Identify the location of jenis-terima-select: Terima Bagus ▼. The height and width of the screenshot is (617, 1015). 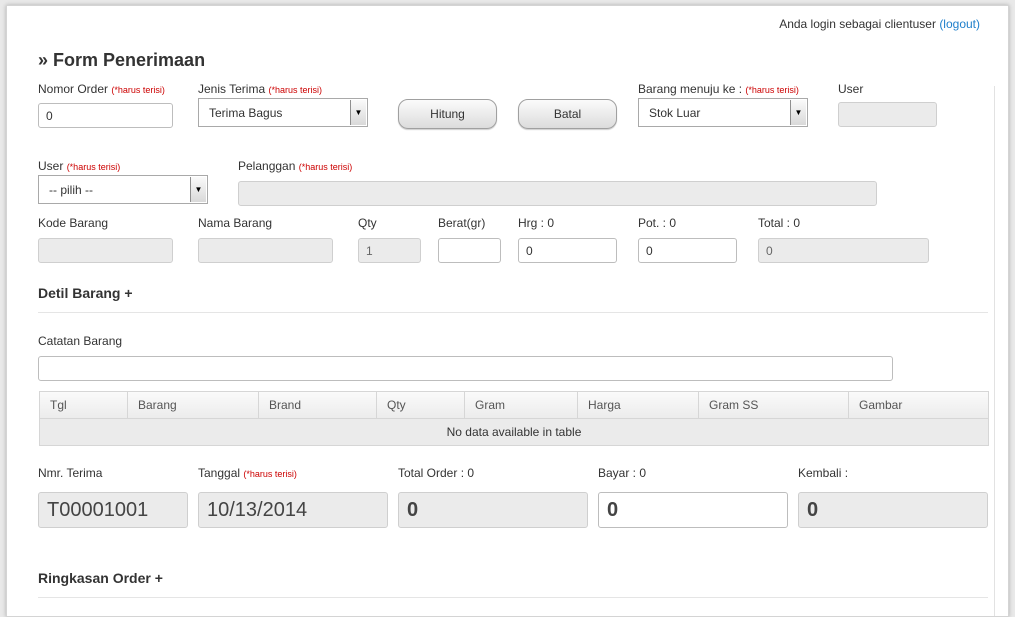
(283, 112).